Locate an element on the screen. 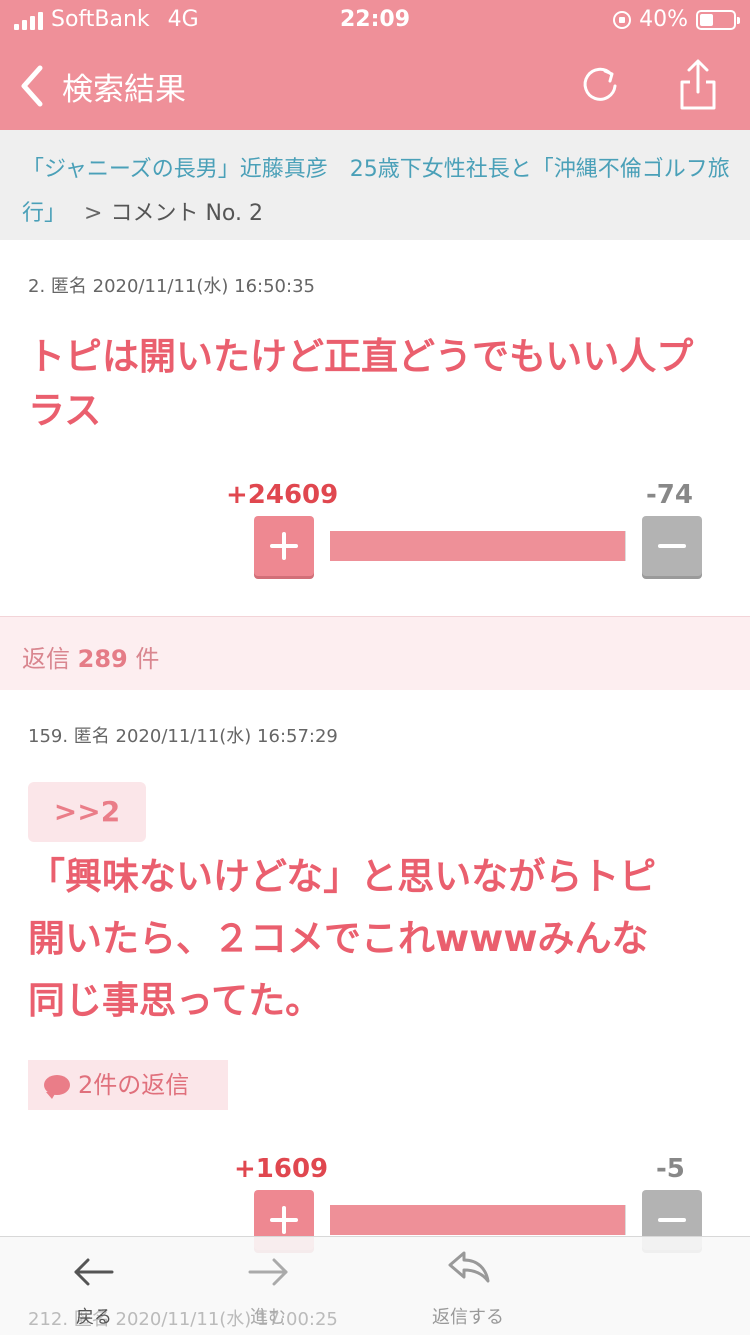 The height and width of the screenshot is (1335, 750). status-bar: SoftBank 4G 22:09 40% is located at coordinates (375, 21).